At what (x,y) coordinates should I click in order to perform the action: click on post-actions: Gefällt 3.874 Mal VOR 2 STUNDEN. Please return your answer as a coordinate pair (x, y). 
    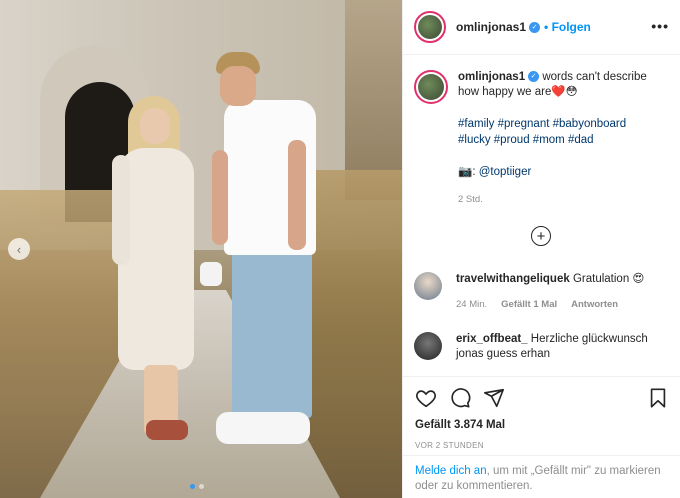
    Looking at the image, I should click on (541, 413).